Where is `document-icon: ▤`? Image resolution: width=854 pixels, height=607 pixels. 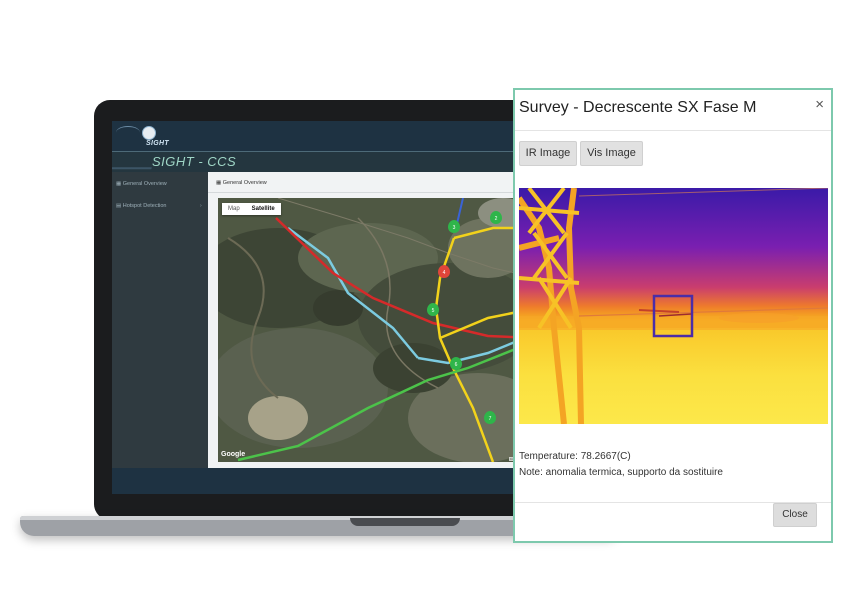
document-icon: ▤ is located at coordinates (119, 206).